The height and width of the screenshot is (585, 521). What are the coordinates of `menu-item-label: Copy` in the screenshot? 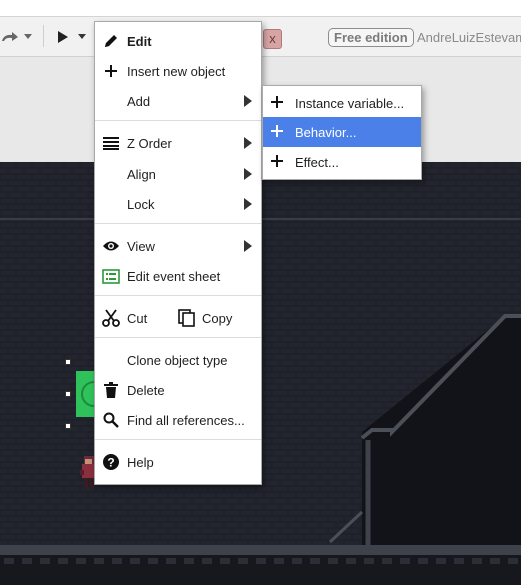 It's located at (217, 318).